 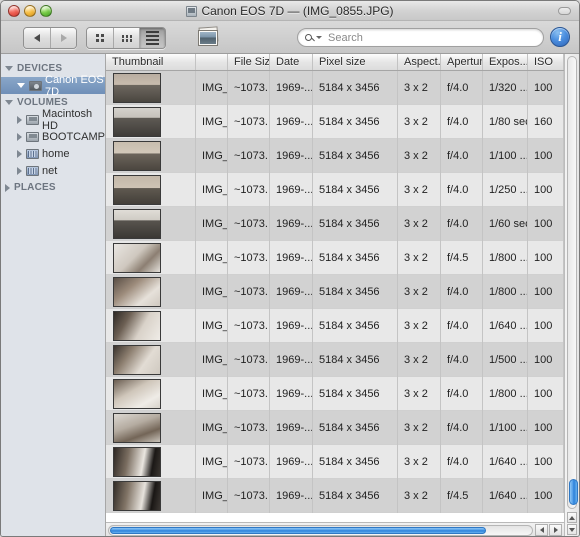 I want to click on cell-iso: 160, so click(x=546, y=121).